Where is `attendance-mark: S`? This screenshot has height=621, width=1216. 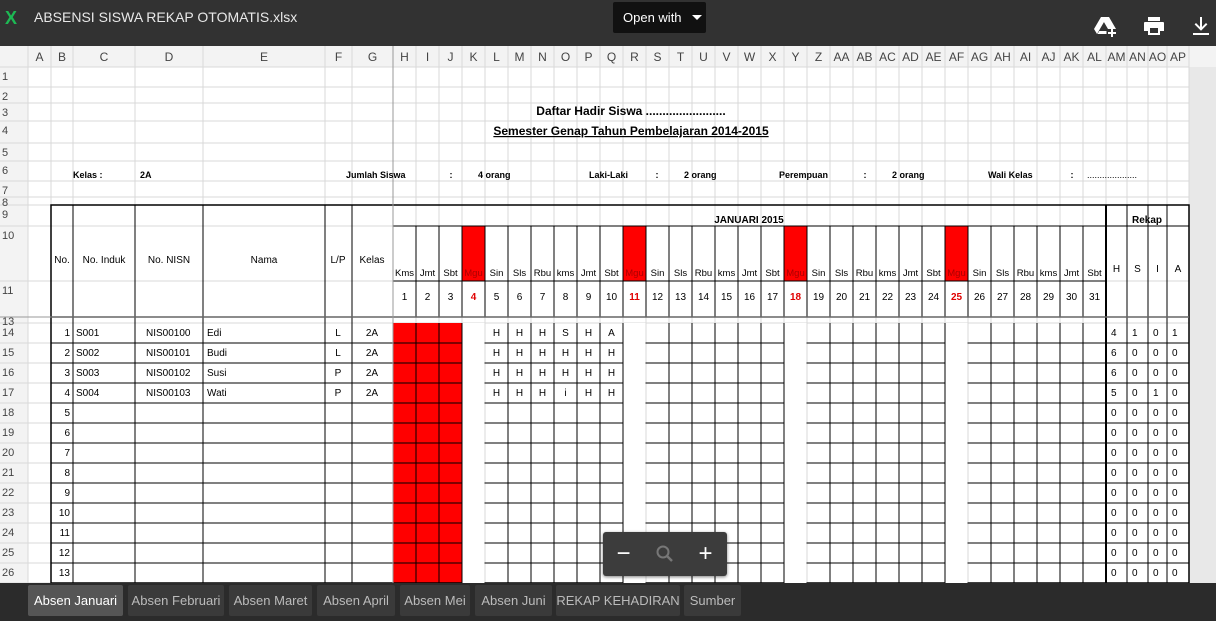
attendance-mark: S is located at coordinates (565, 333).